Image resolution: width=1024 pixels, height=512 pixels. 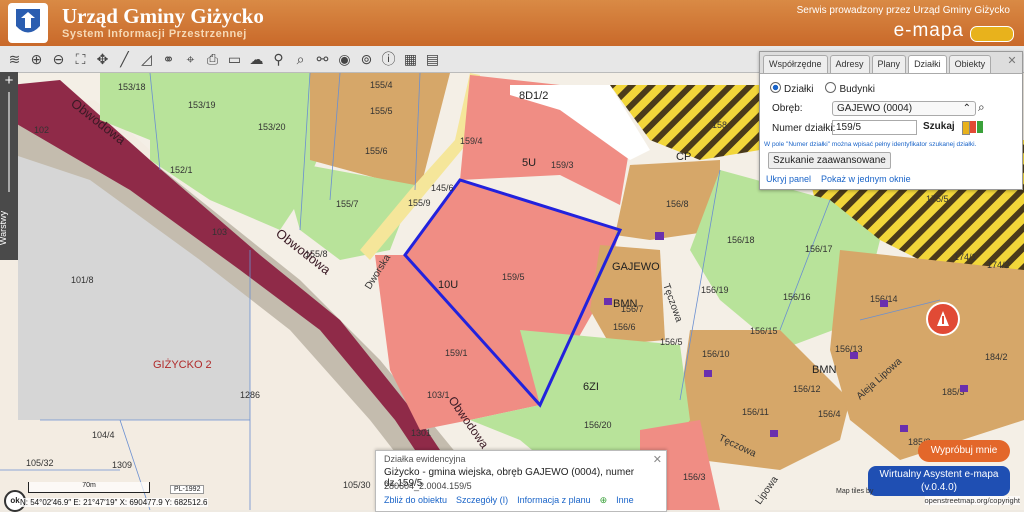 What do you see at coordinates (322, 59) in the screenshot?
I see `binoculars-icon: ⚯` at bounding box center [322, 59].